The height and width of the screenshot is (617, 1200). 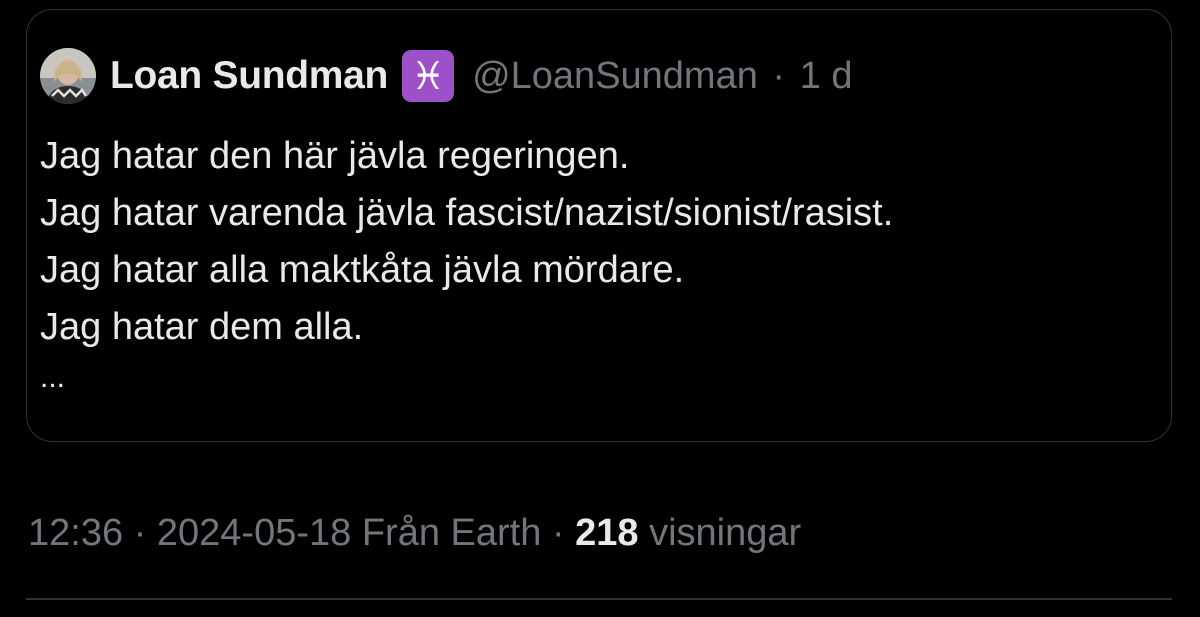 What do you see at coordinates (599, 599) in the screenshot?
I see `divider` at bounding box center [599, 599].